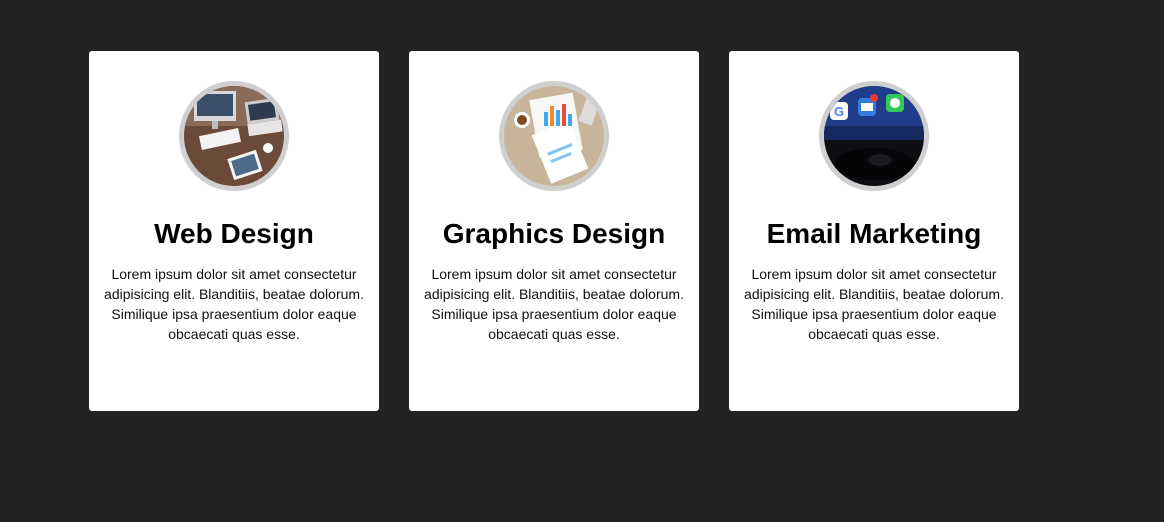  I want to click on card-title: Web Design, so click(234, 233).